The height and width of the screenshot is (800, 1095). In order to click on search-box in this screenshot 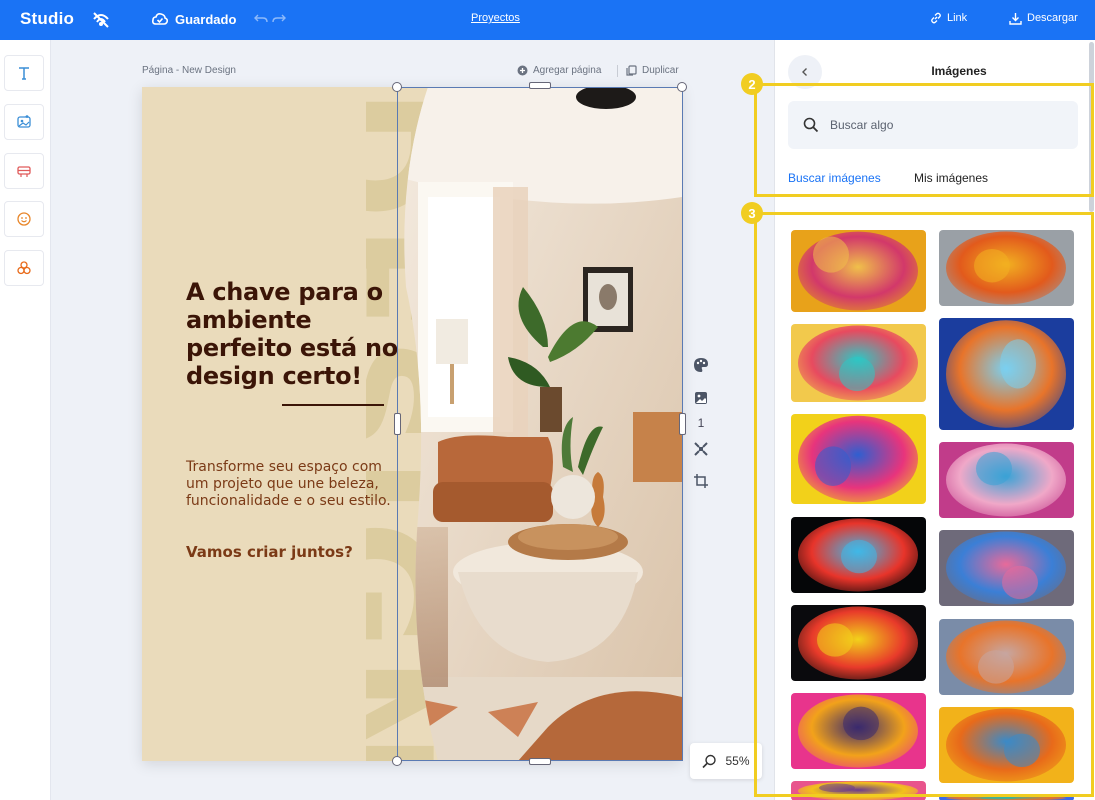, I will do `click(933, 125)`.